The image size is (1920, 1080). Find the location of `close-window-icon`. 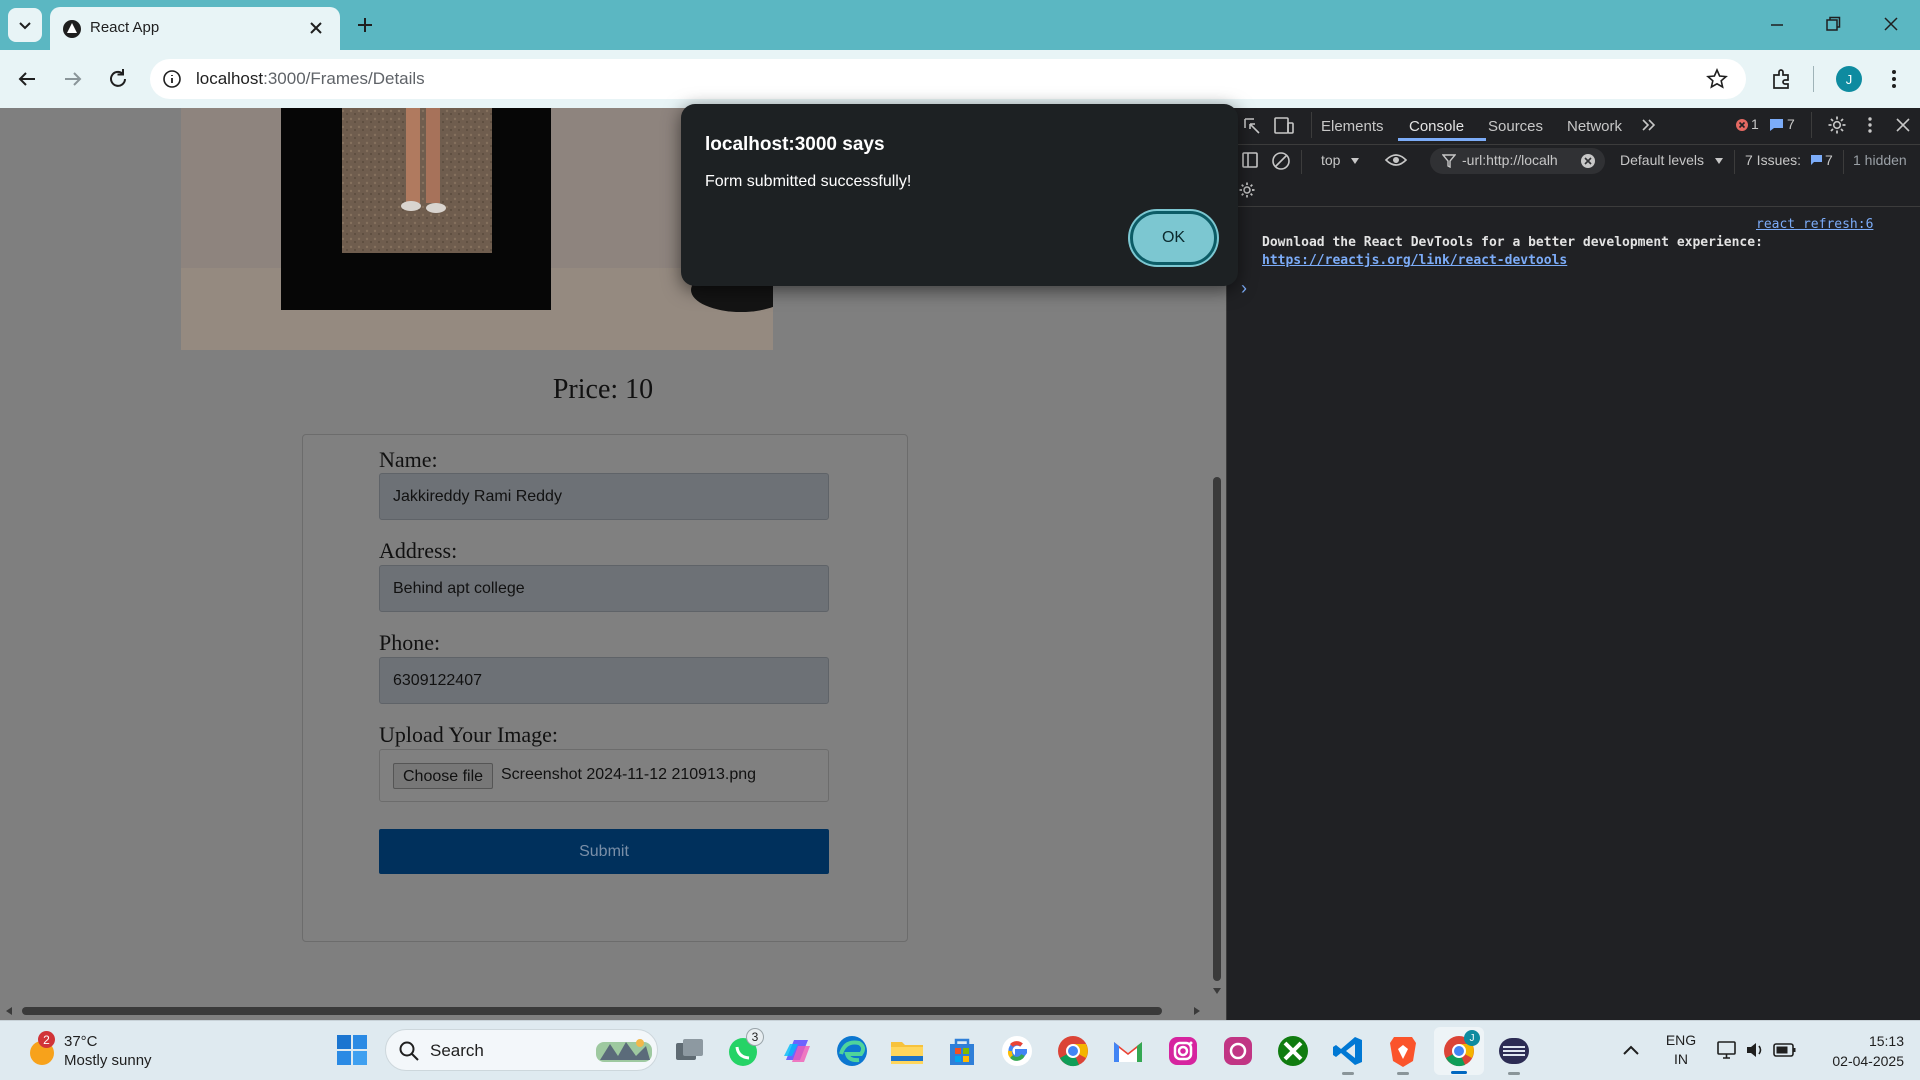

close-window-icon is located at coordinates (1891, 24).